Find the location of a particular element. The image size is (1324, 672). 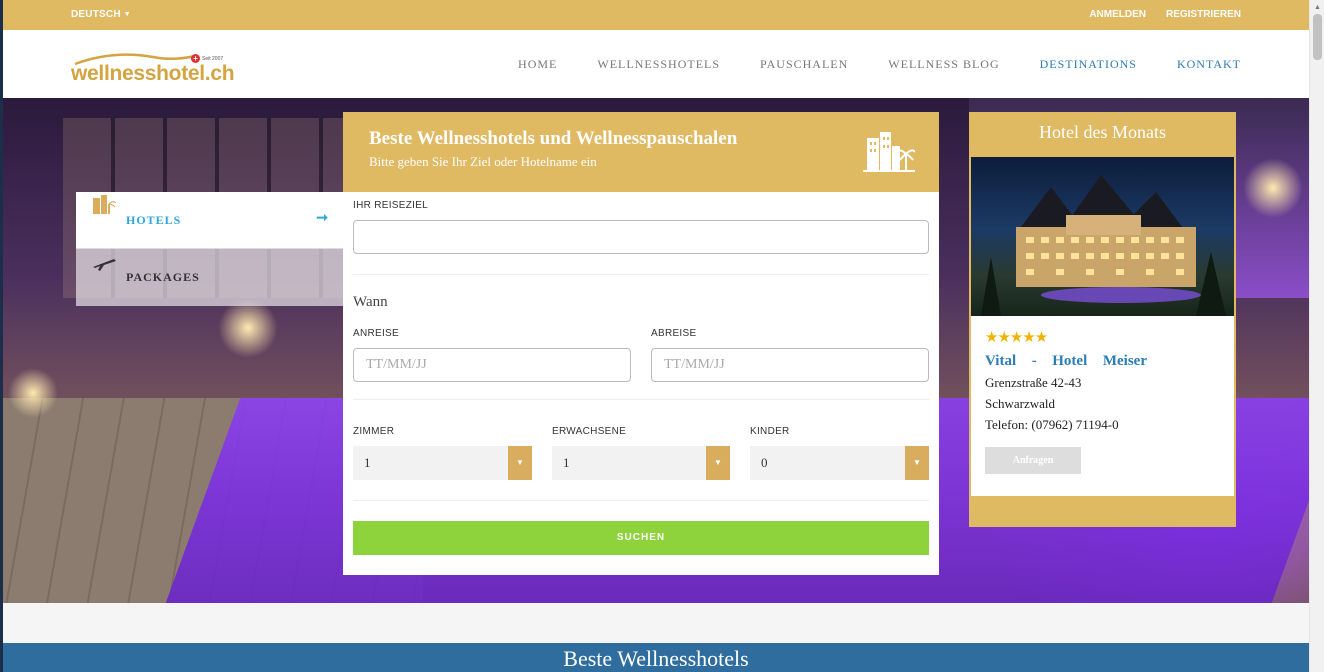

logo-text: wellnesshotel.ch is located at coordinates (153, 73).